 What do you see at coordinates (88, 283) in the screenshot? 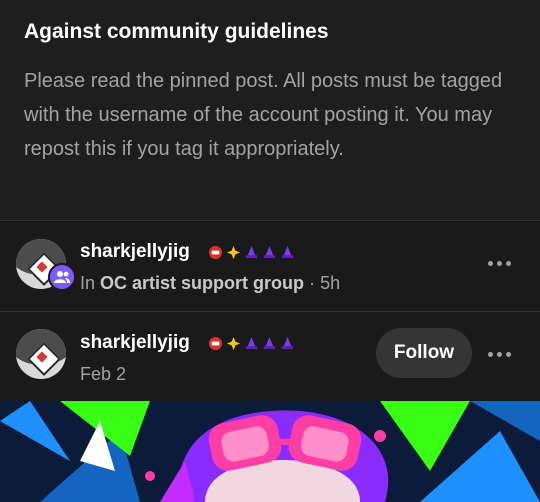
I see `in-label: In` at bounding box center [88, 283].